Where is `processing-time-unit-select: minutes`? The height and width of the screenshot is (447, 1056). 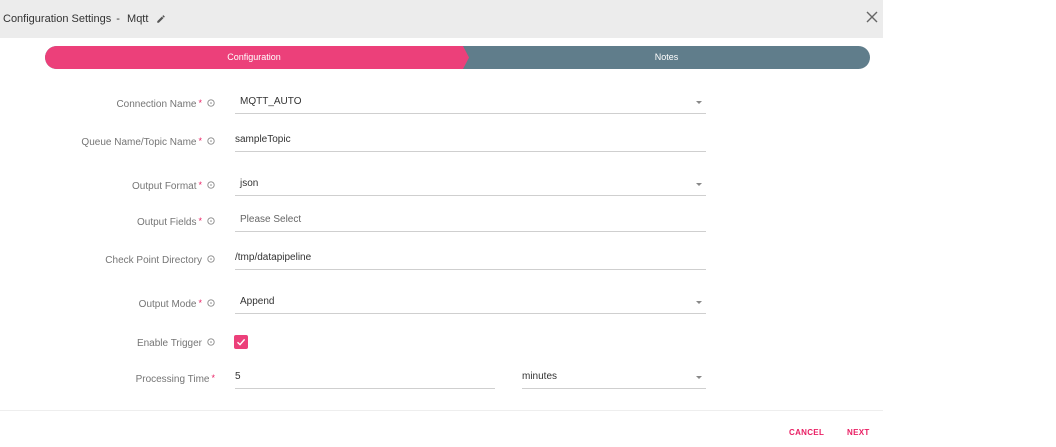 processing-time-unit-select: minutes is located at coordinates (614, 377).